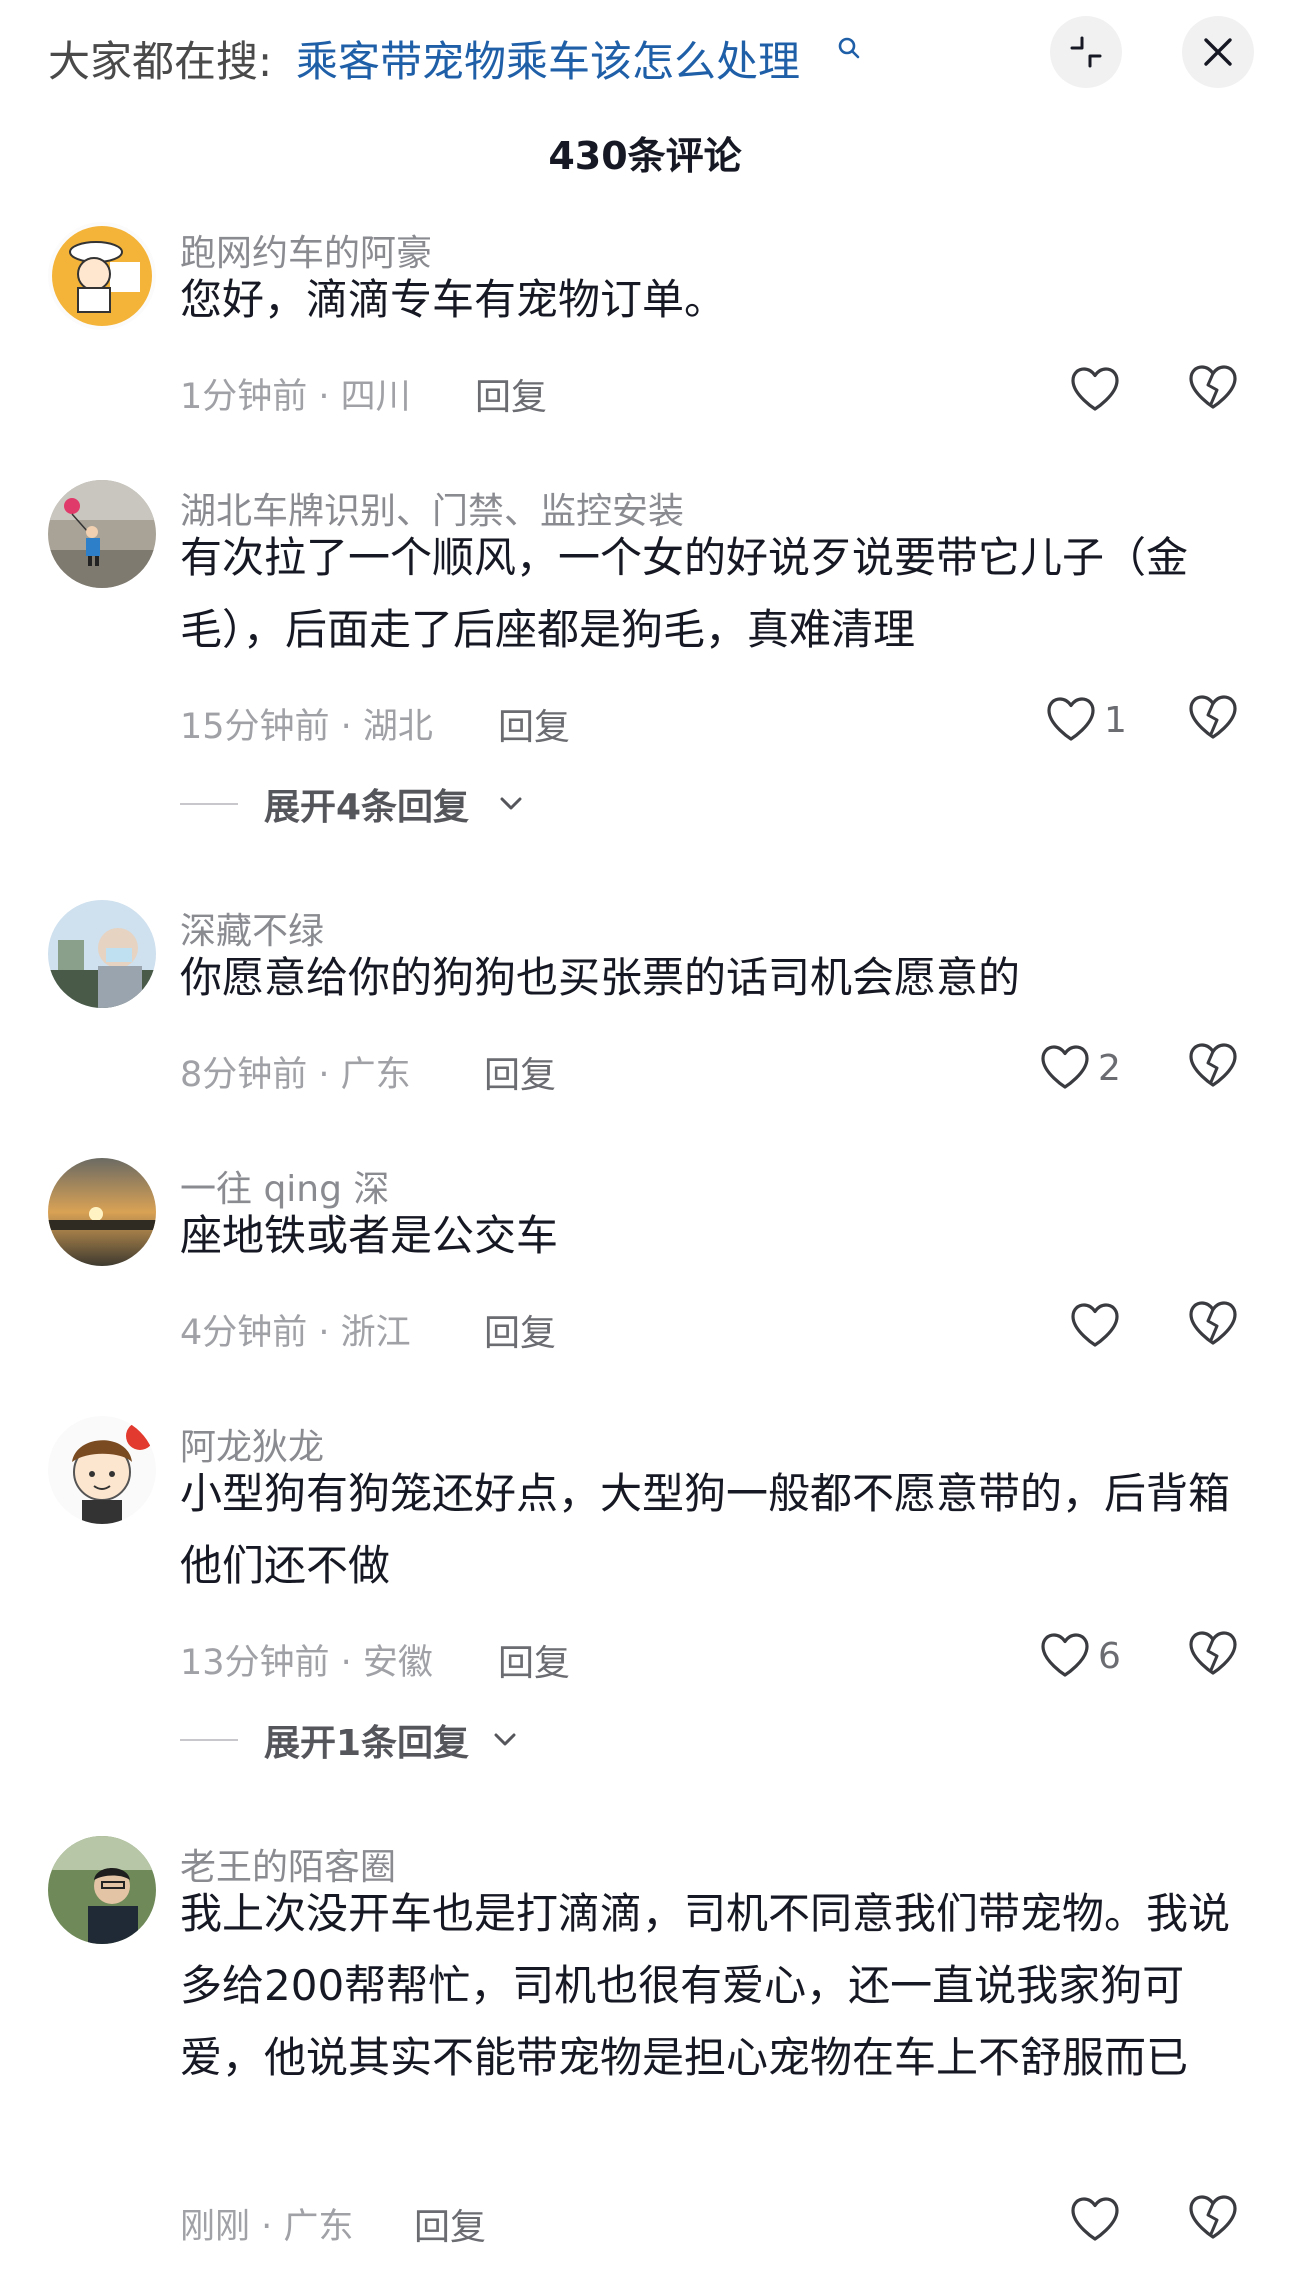 This screenshot has width=1290, height=2281. Describe the element at coordinates (295, 397) in the screenshot. I see `comment-time-location: 1分钟前 · 四川` at that location.